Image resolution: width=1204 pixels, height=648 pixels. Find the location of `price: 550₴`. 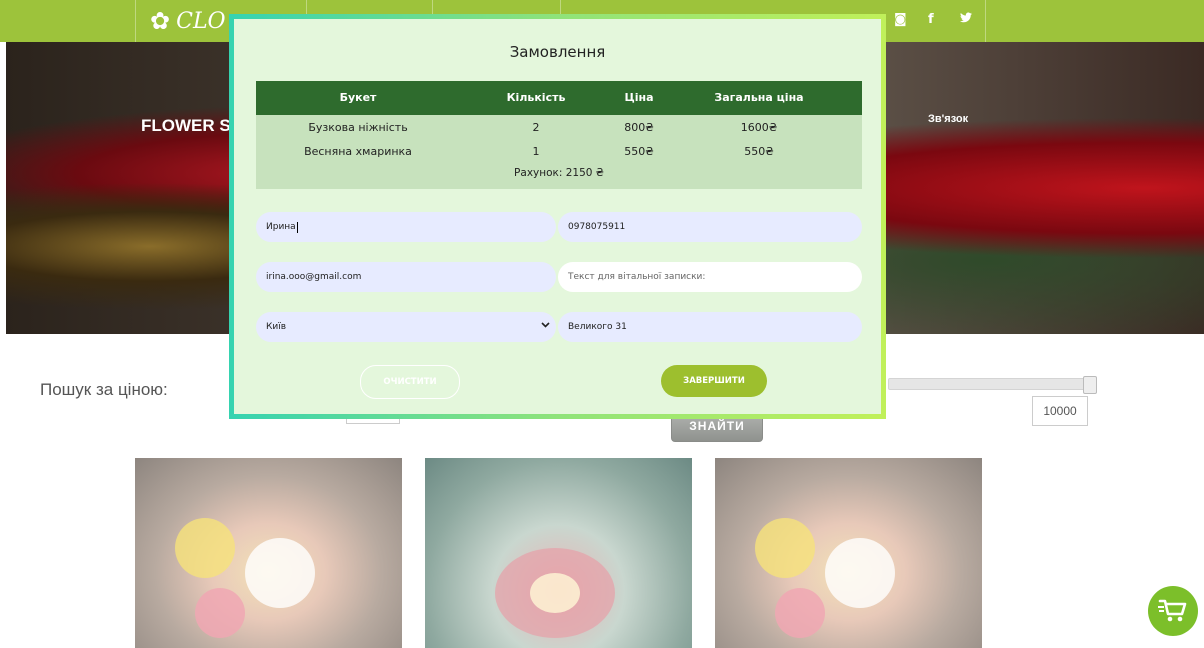

price: 550₴ is located at coordinates (639, 151).